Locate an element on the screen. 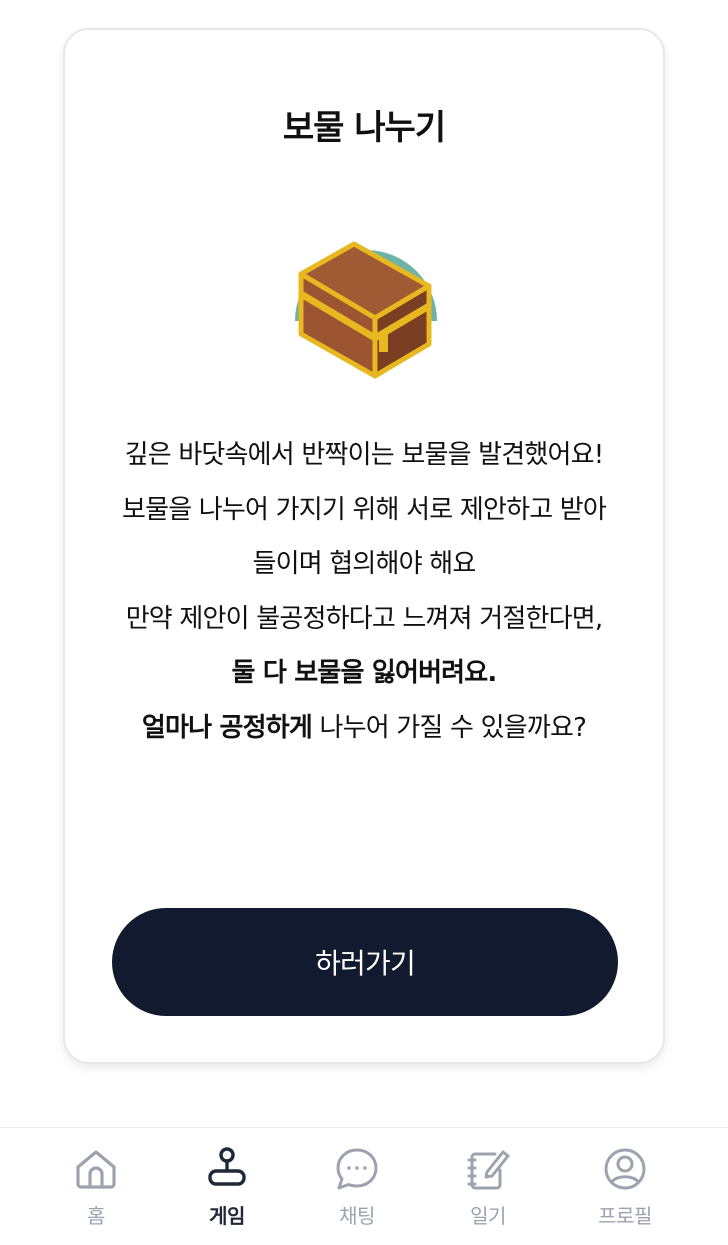  bottom-navigation: 홈 게임 채팅 일기 프로필 is located at coordinates (364, 1186).